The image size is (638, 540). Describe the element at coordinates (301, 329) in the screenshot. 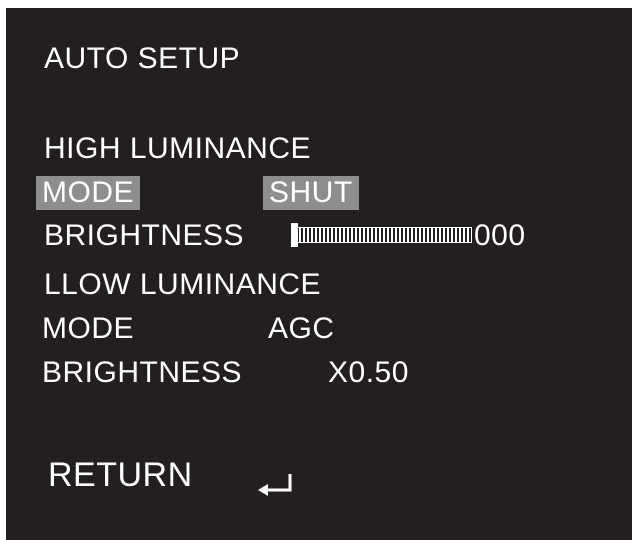

I see `low-mode-value: AGC` at that location.